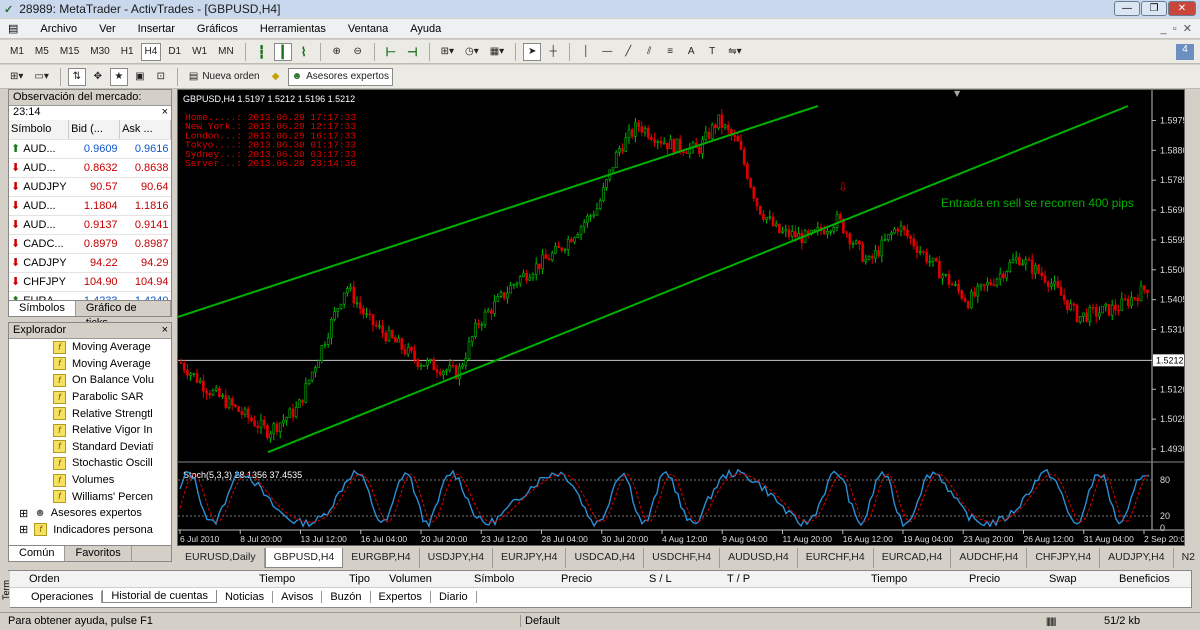 The width and height of the screenshot is (1200, 630). I want to click on tf-h1: H1, so click(127, 52).